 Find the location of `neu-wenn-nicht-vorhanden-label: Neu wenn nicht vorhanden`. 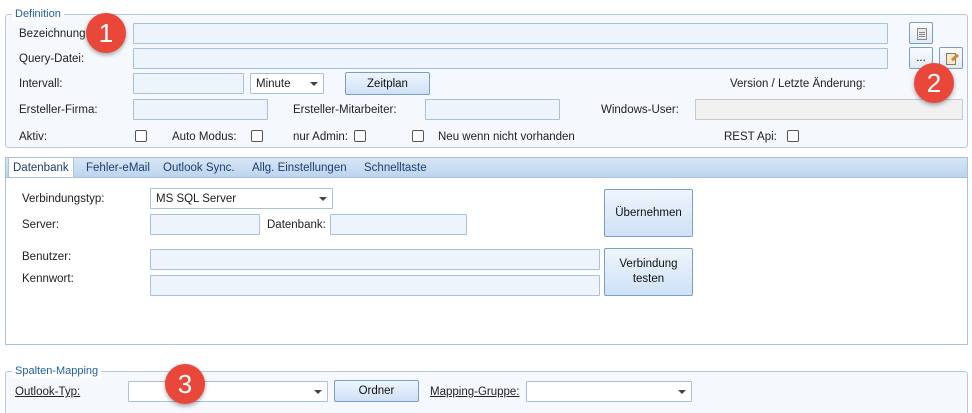

neu-wenn-nicht-vorhanden-label: Neu wenn nicht vorhanden is located at coordinates (506, 137).